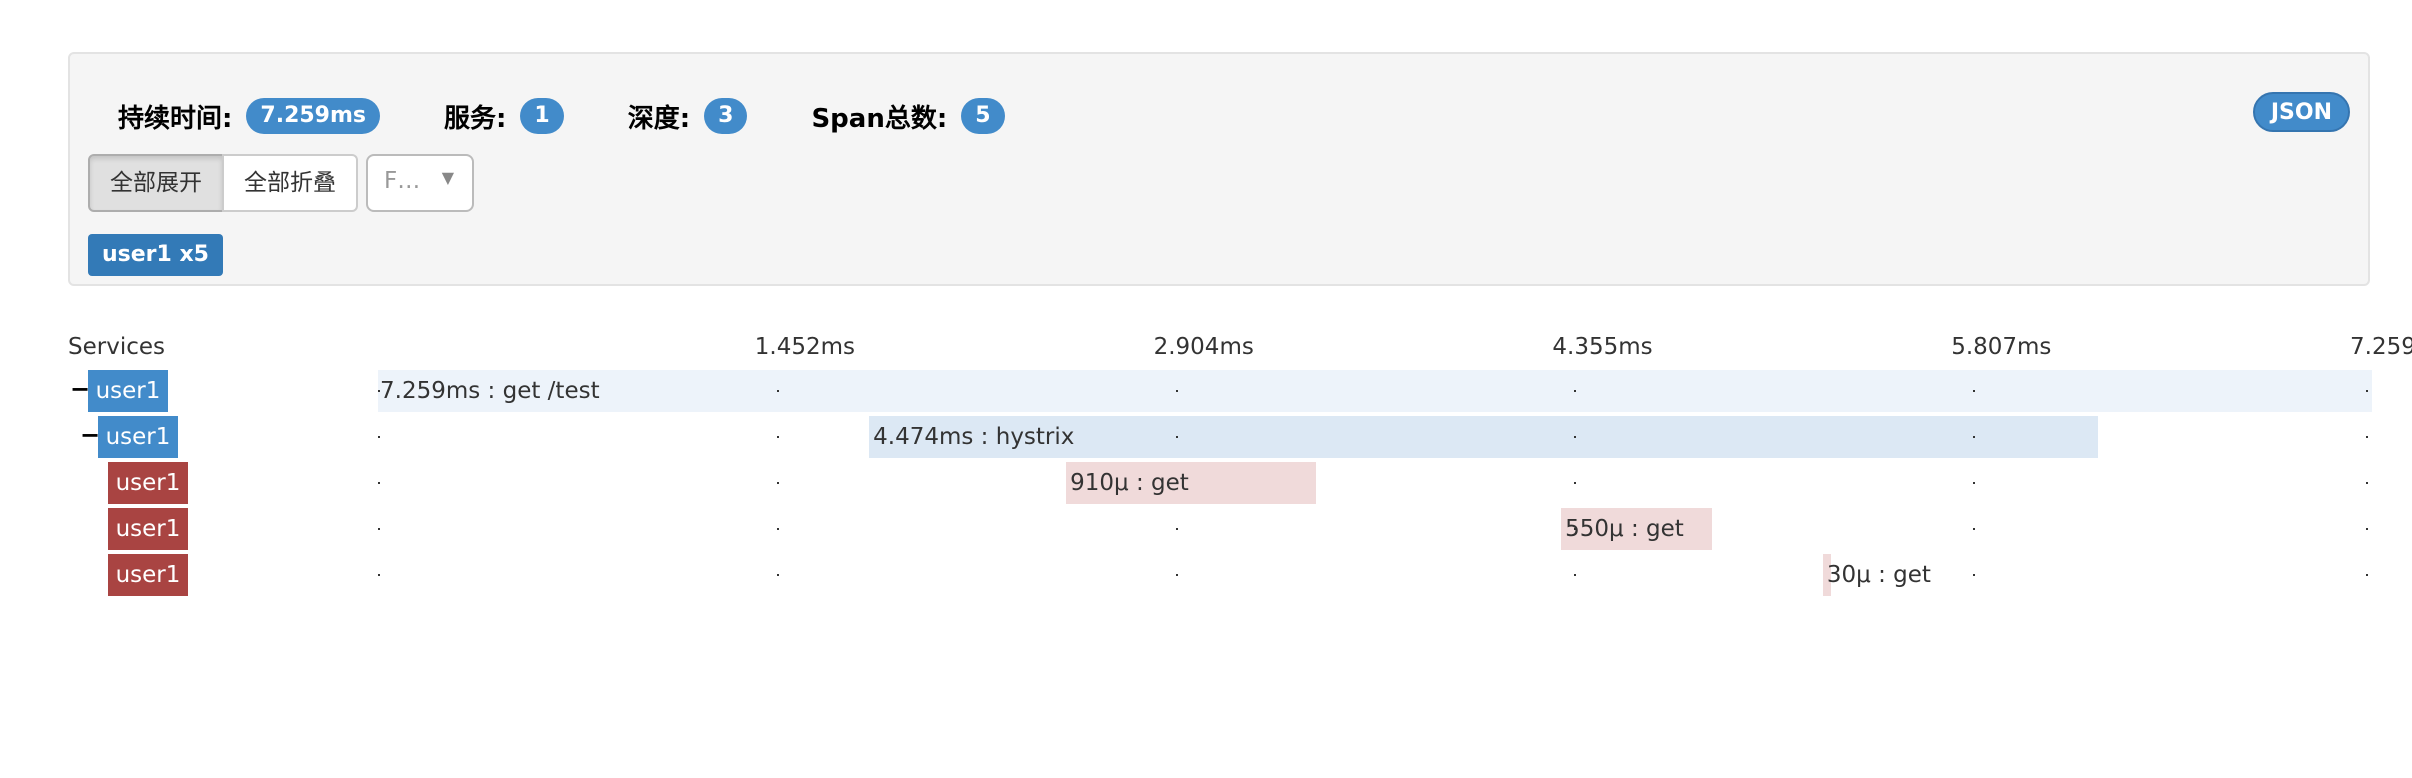 The width and height of the screenshot is (2412, 778). What do you see at coordinates (155, 255) in the screenshot?
I see `service-filter-tag: user1 x5` at bounding box center [155, 255].